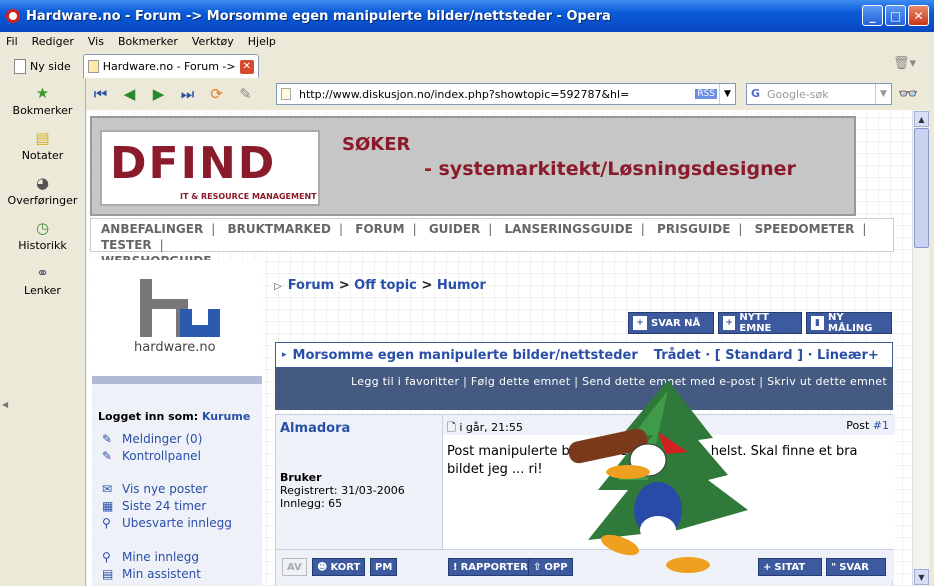 The height and width of the screenshot is (586, 934). Describe the element at coordinates (152, 439) in the screenshot. I see `messages-link: ✎ Meldinger (0)` at that location.